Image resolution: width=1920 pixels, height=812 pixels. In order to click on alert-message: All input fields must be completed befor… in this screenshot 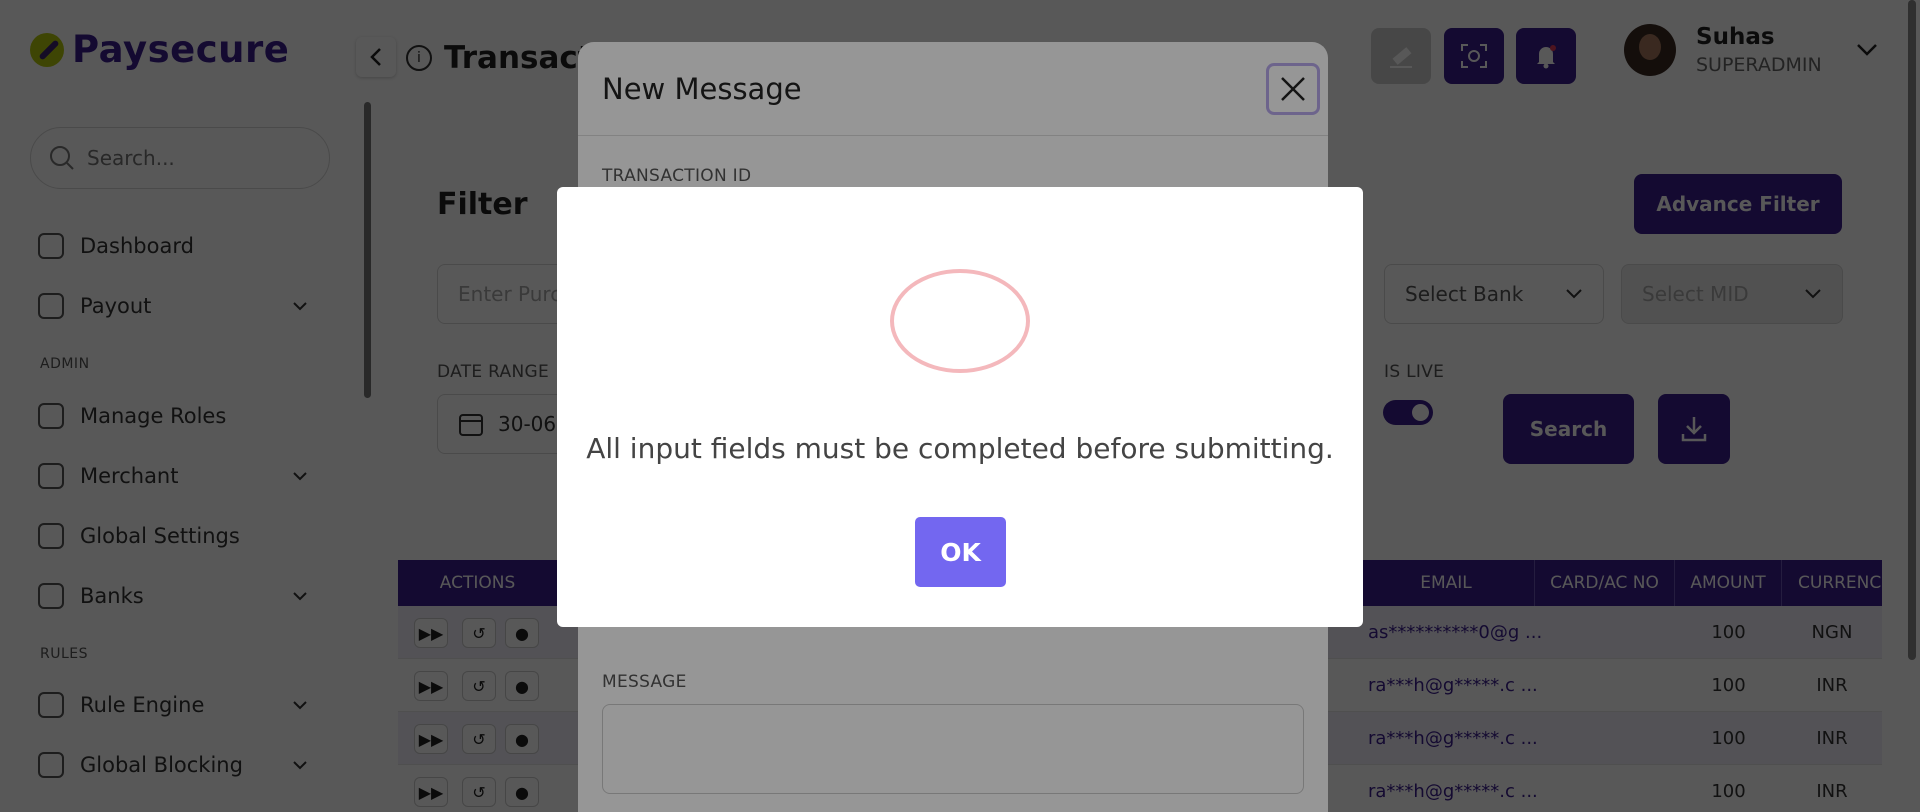, I will do `click(960, 448)`.